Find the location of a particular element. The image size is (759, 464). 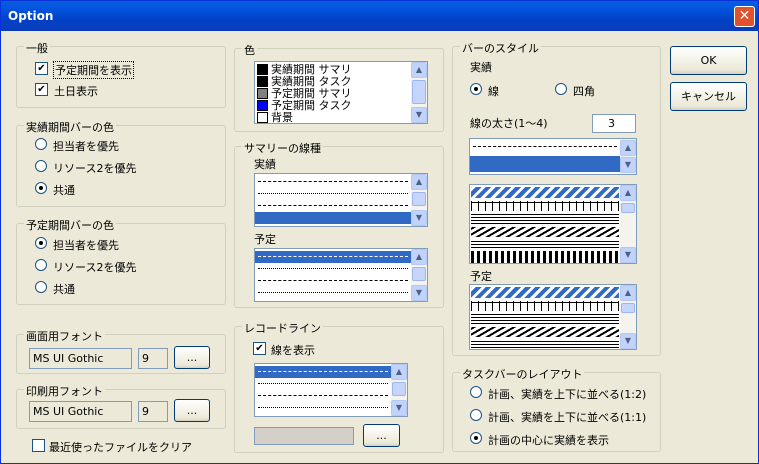

ok-button: OK is located at coordinates (708, 60).